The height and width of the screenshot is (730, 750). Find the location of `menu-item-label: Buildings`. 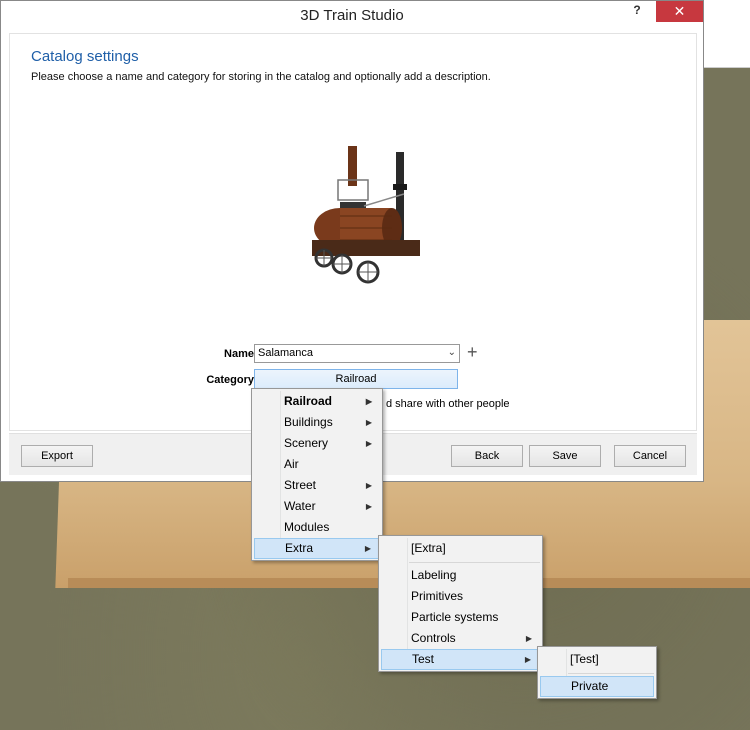

menu-item-label: Buildings is located at coordinates (308, 422).